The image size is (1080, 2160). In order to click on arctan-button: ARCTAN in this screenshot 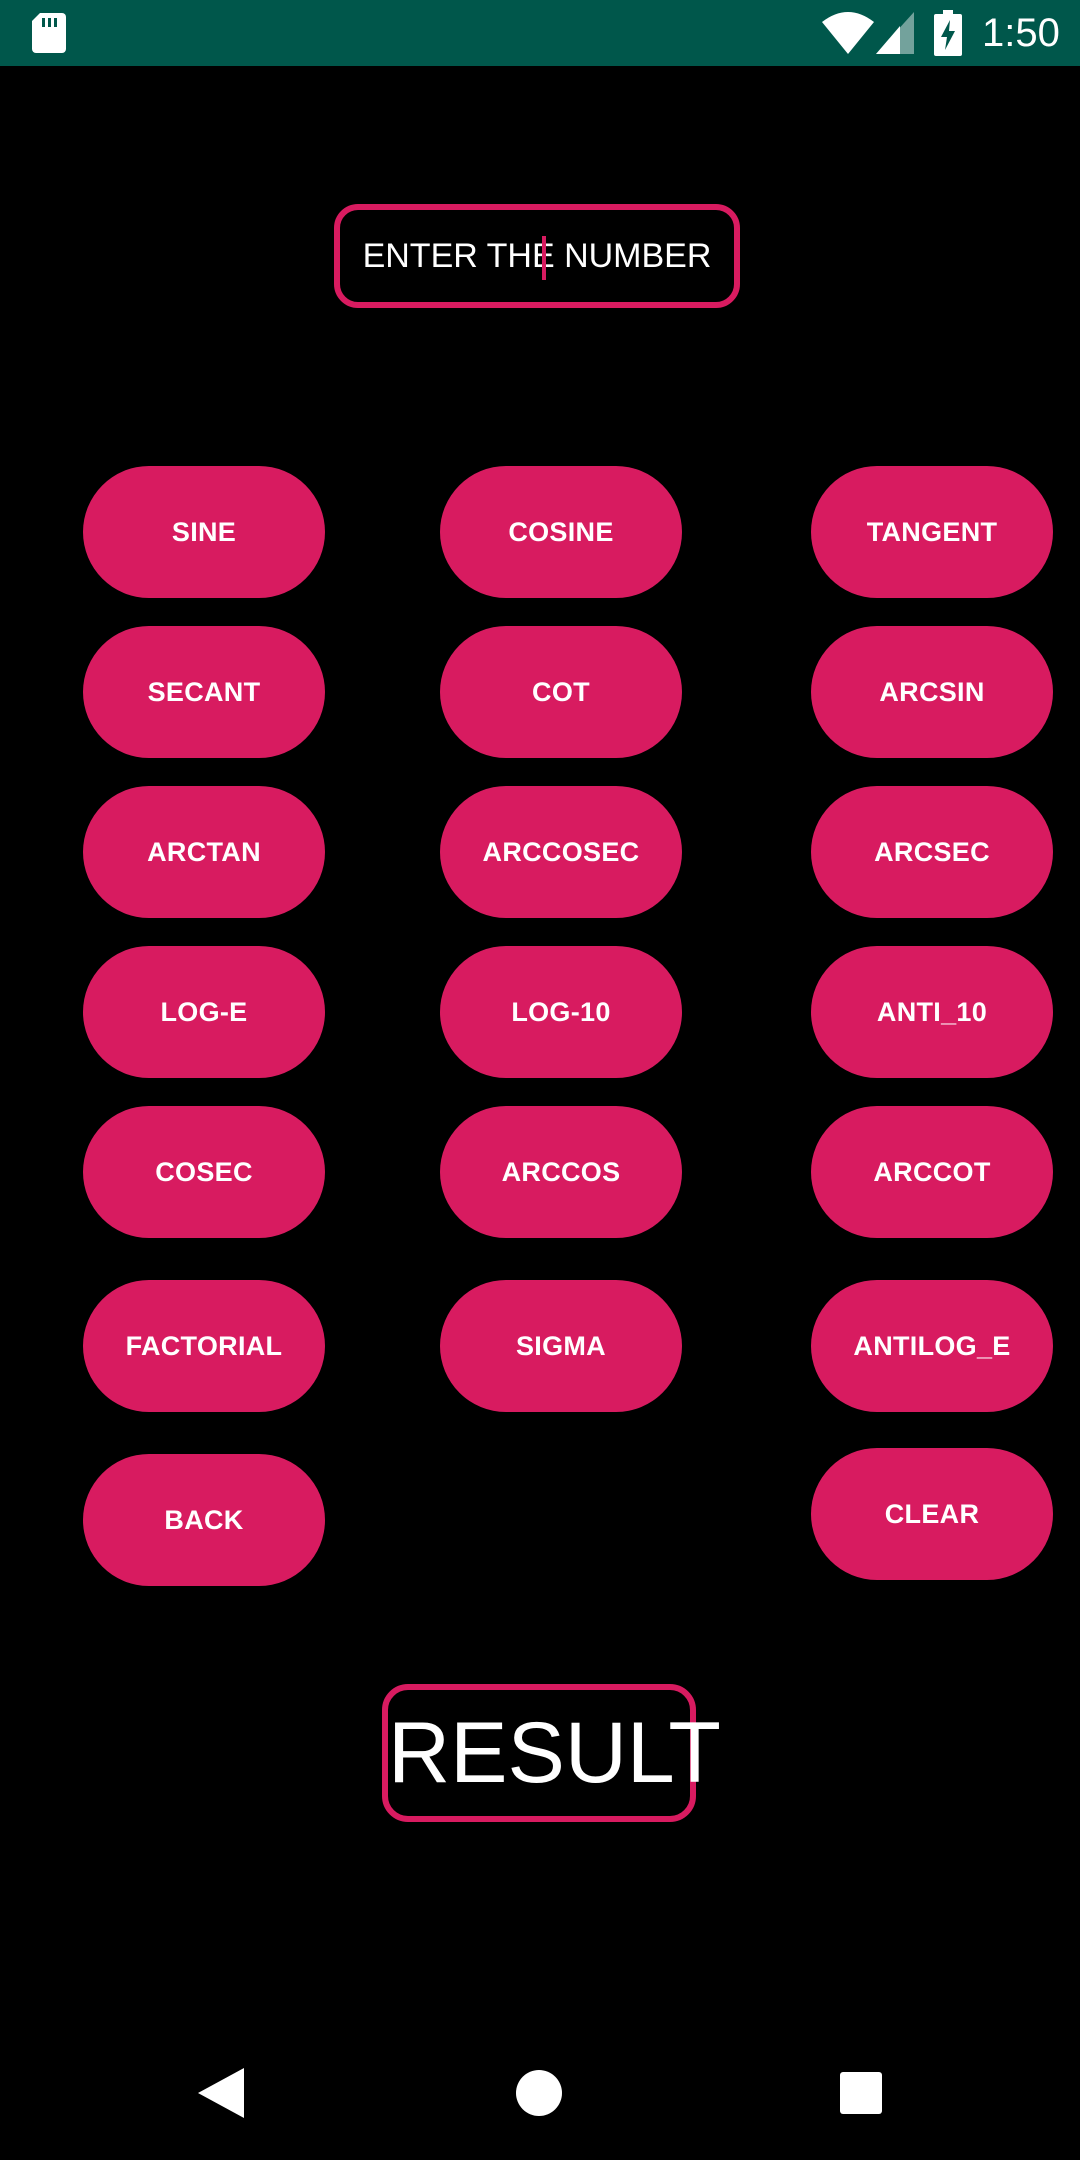, I will do `click(204, 852)`.